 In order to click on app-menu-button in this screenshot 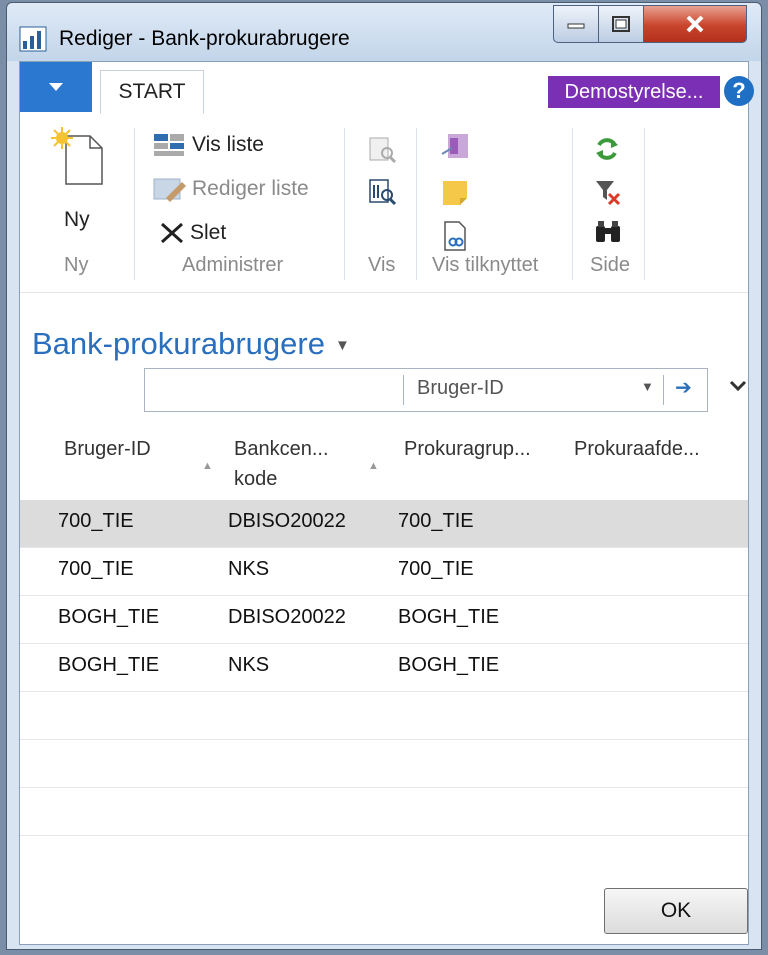, I will do `click(56, 87)`.